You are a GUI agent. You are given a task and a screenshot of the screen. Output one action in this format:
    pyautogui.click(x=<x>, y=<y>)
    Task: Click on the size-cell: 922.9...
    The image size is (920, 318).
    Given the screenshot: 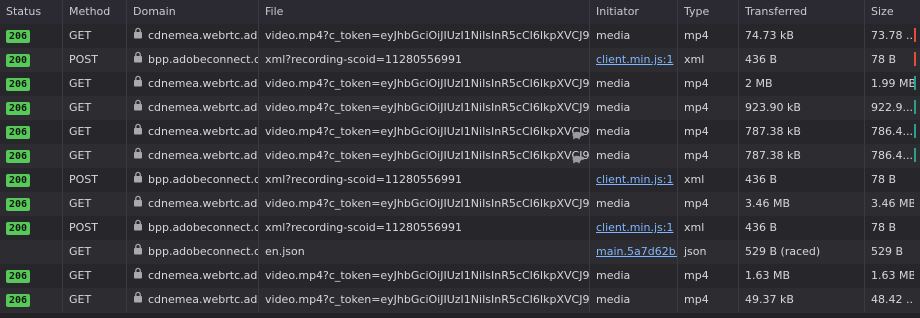 What is the action you would take?
    pyautogui.click(x=889, y=108)
    